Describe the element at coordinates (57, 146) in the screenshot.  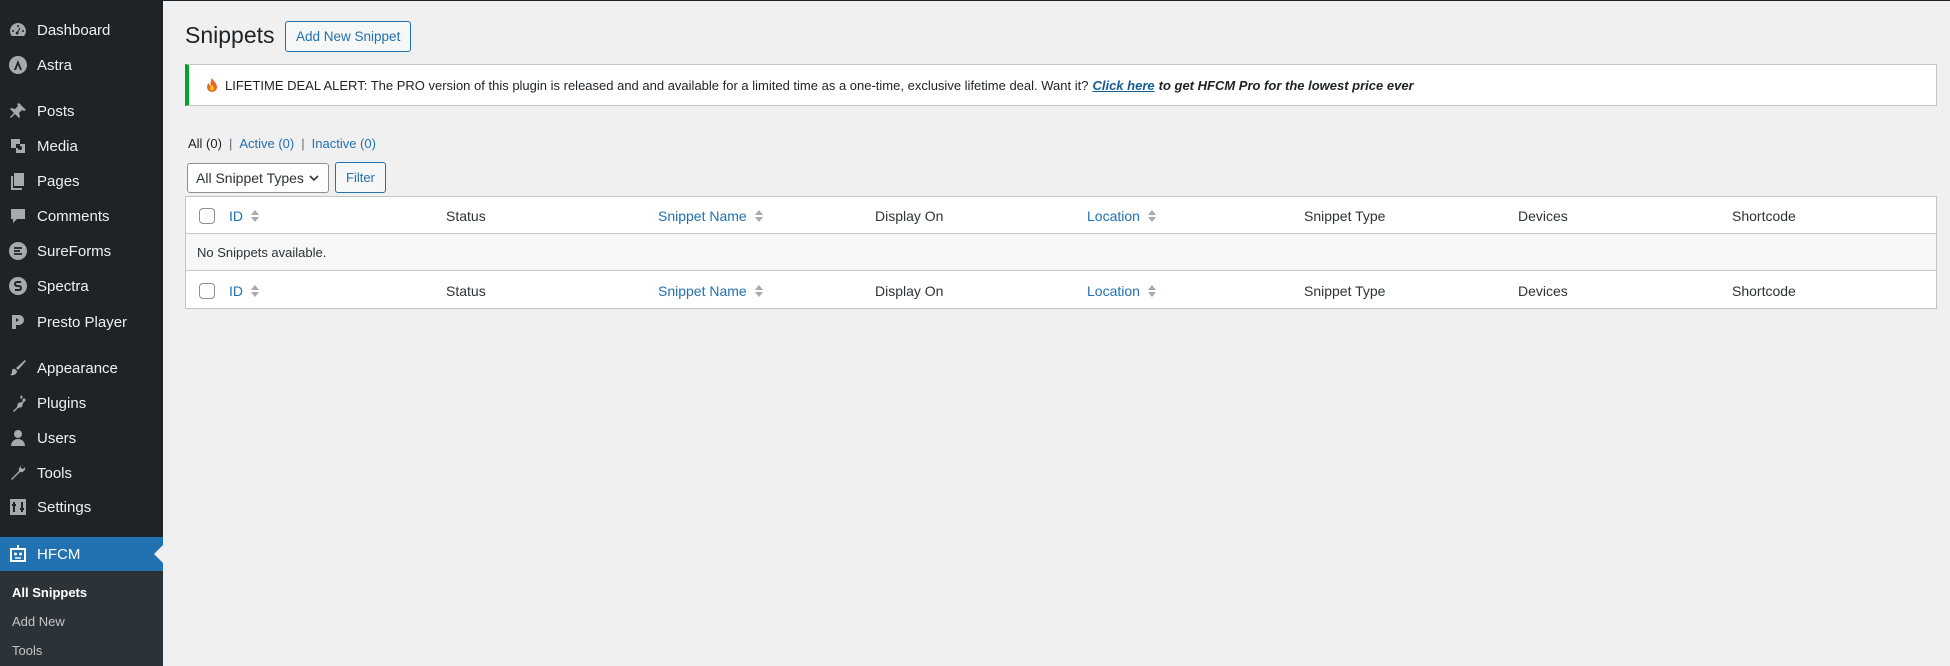
I see `sidebar-item-label: Media` at that location.